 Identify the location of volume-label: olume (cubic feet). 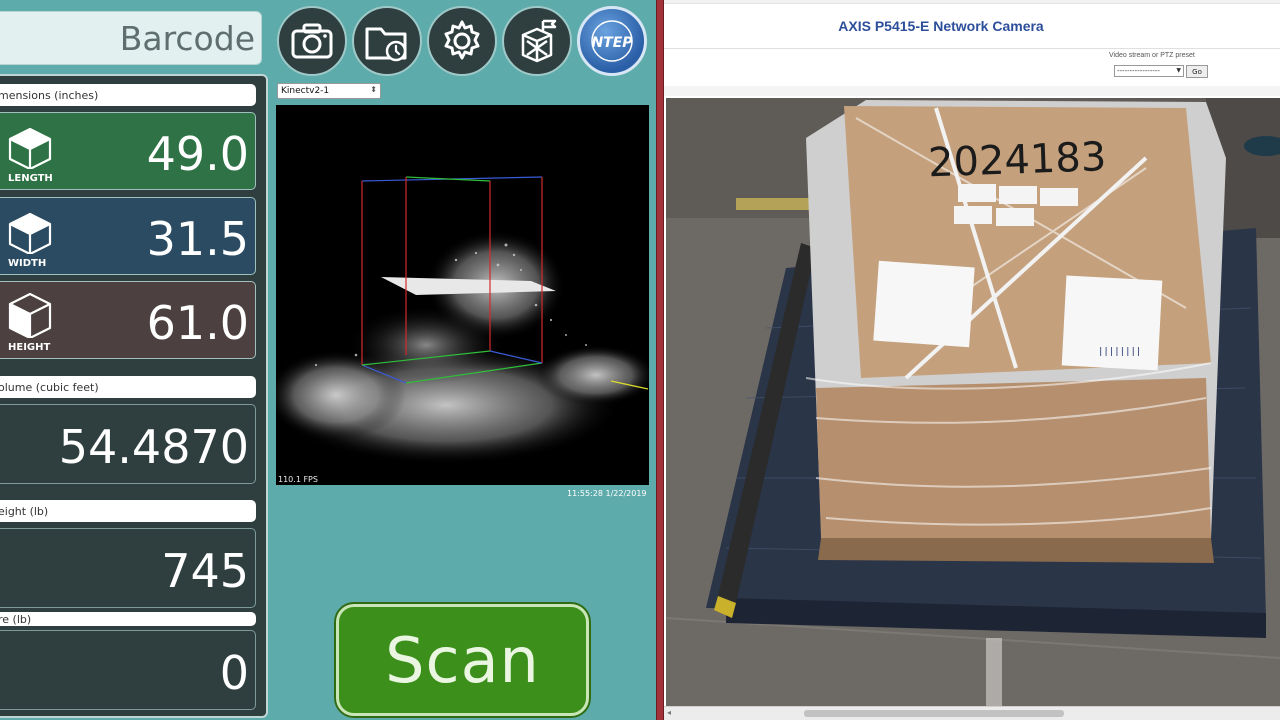
(49, 387).